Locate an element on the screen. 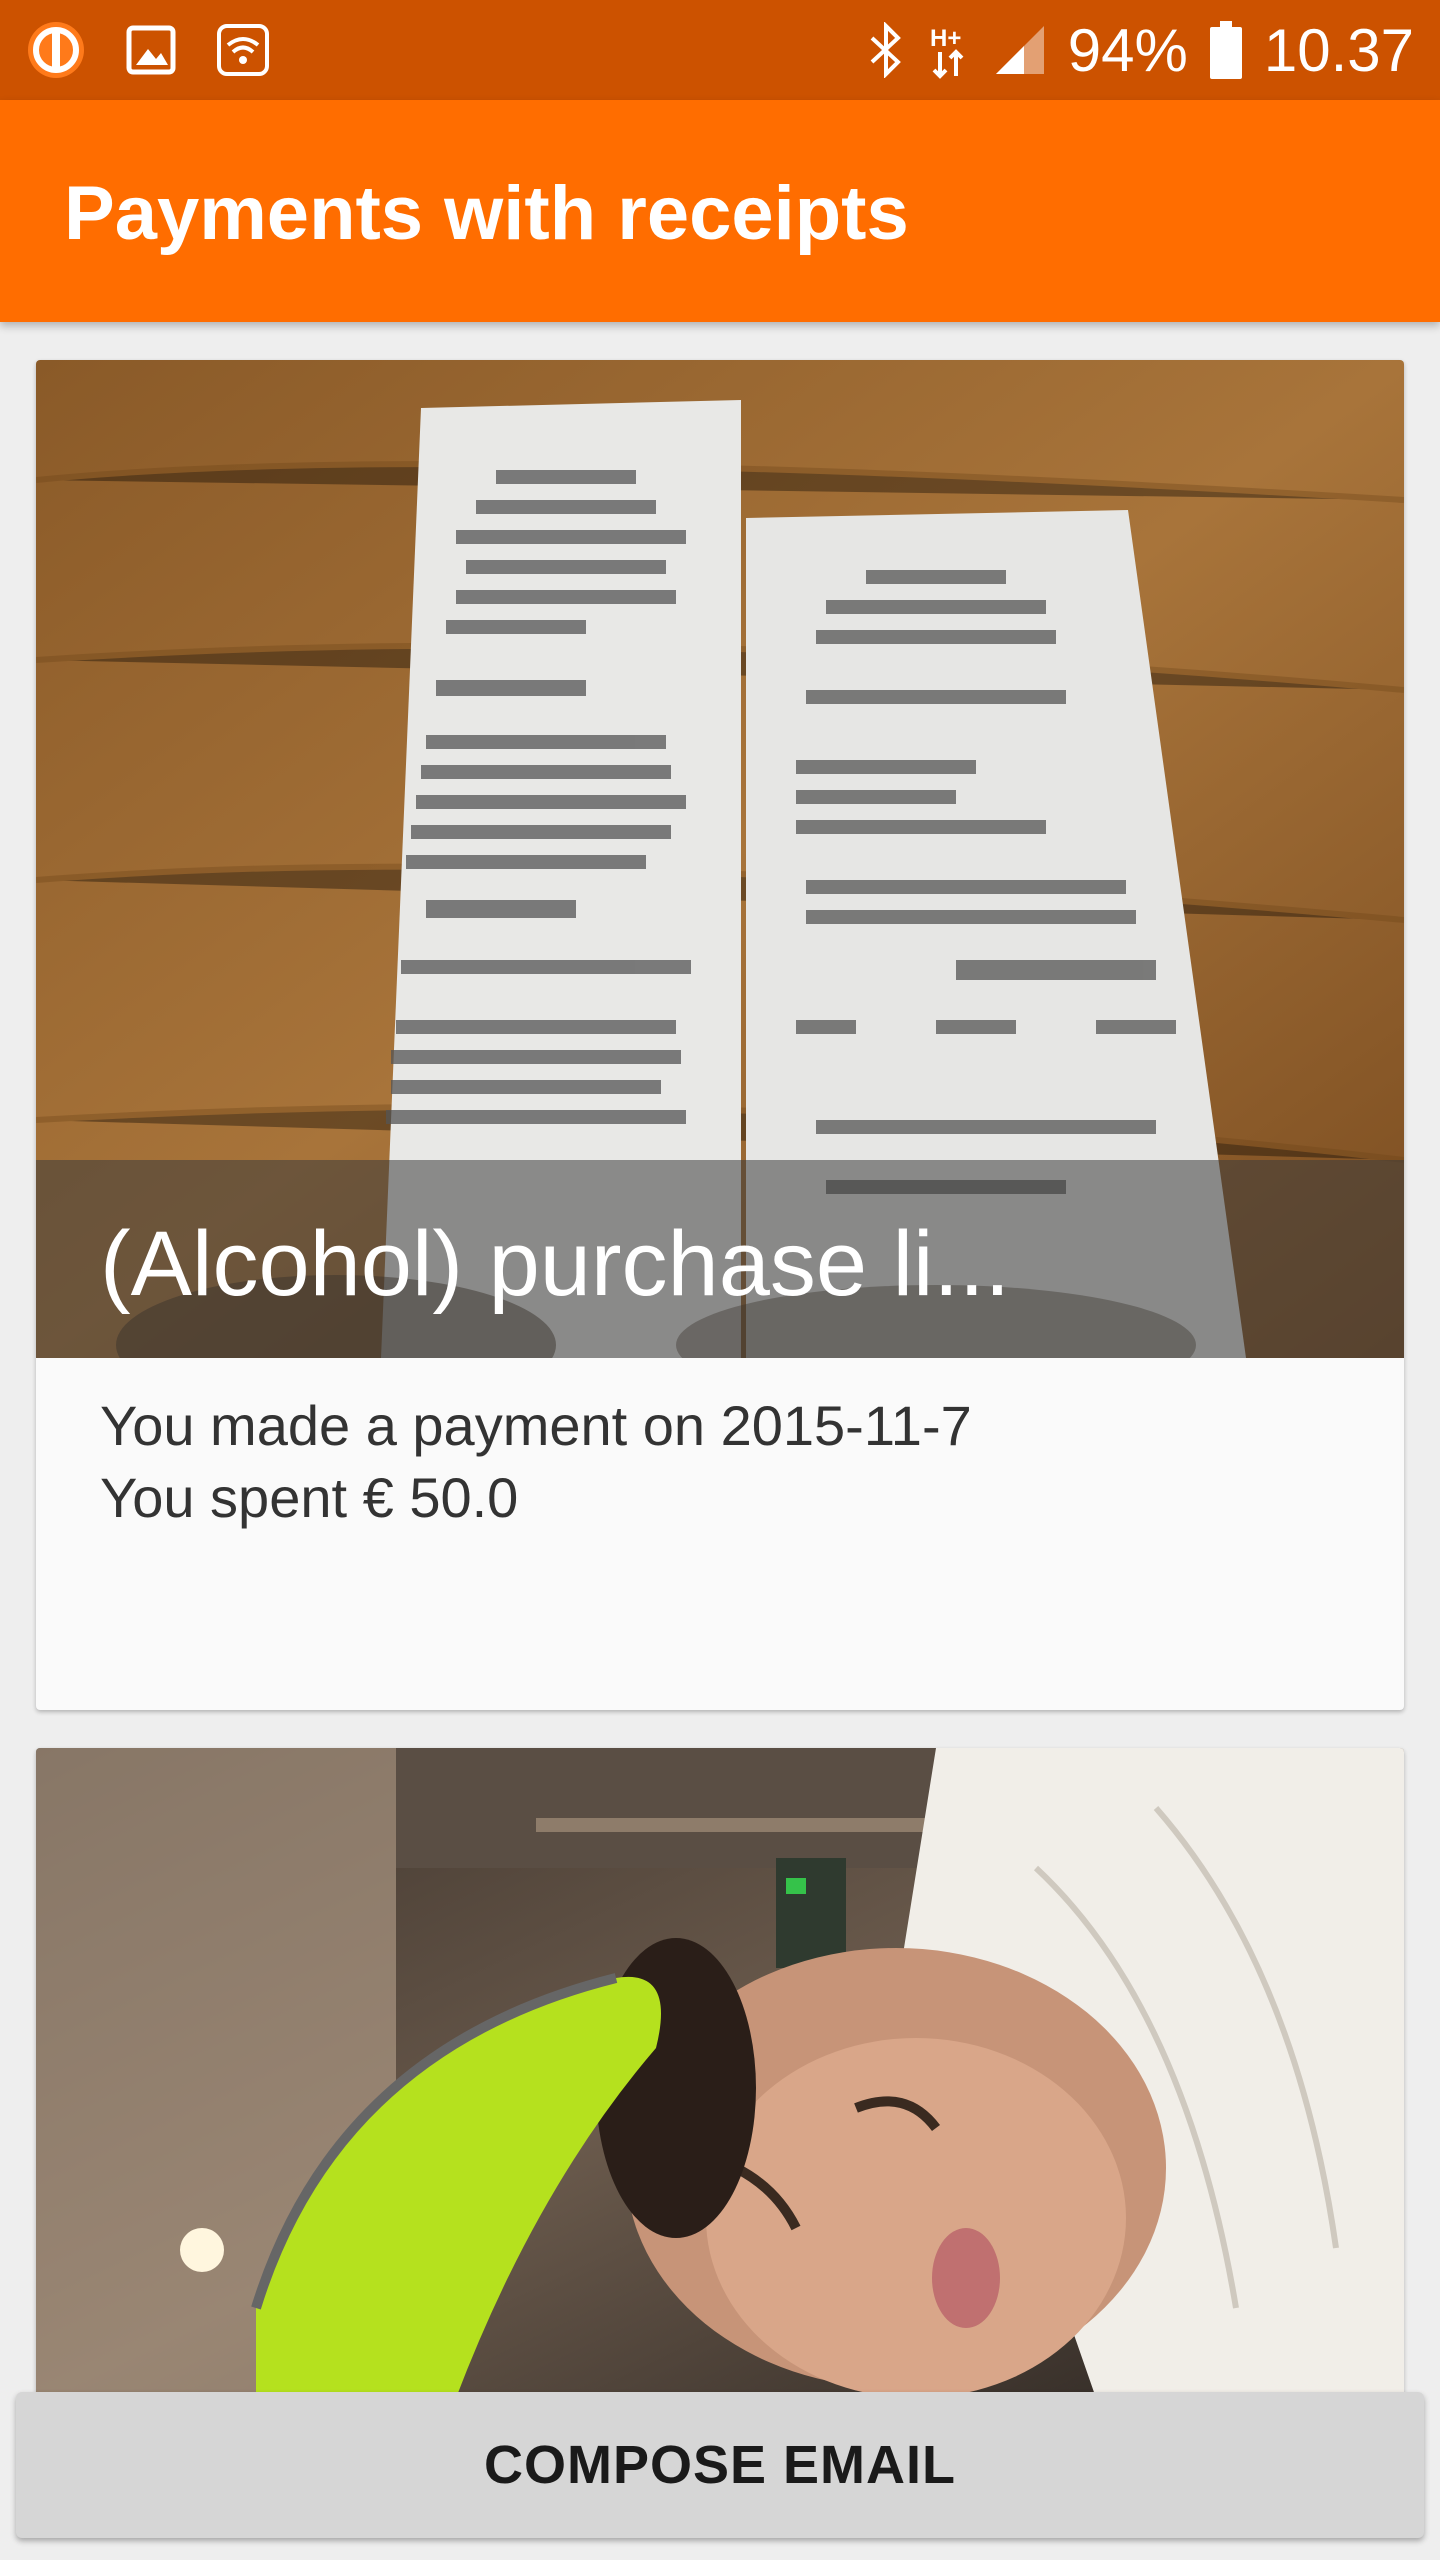 This screenshot has height=2560, width=1440. svg-text: H+ is located at coordinates (945, 38).